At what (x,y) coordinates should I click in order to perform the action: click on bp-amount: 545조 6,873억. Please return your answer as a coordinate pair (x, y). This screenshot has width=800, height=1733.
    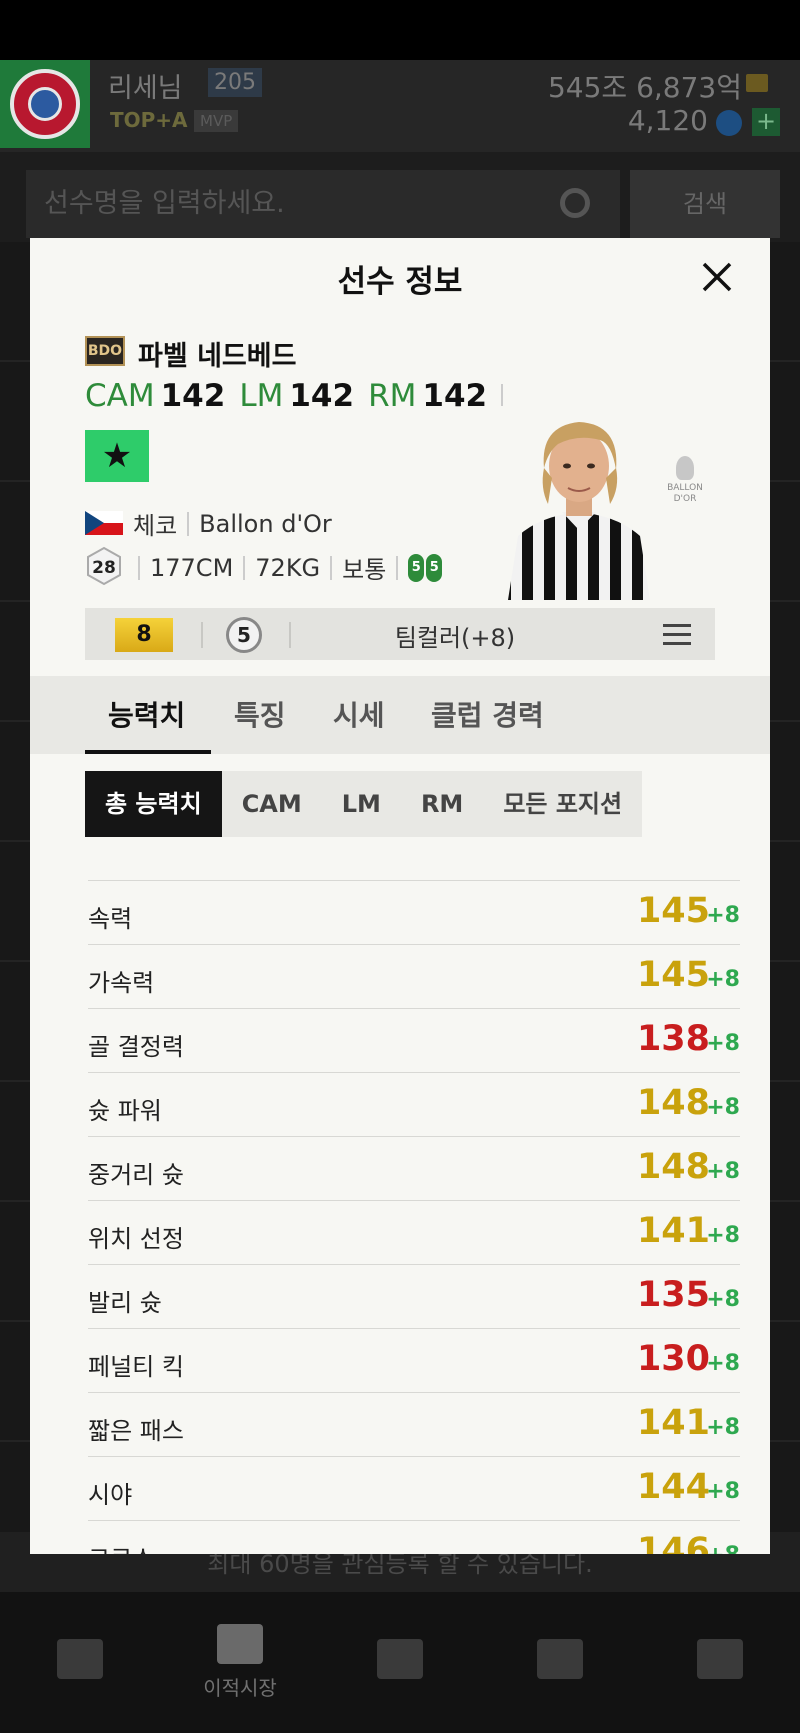
    Looking at the image, I should click on (644, 87).